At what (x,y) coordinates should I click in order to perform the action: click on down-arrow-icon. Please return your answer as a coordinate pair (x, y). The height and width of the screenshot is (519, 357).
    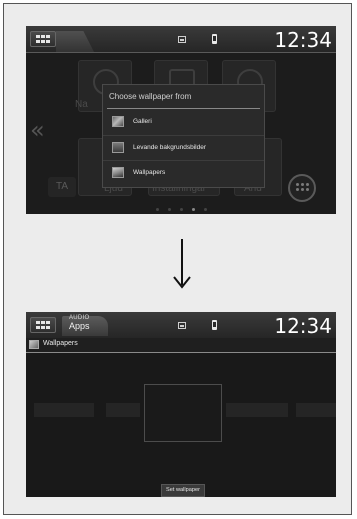
    Looking at the image, I should click on (182, 264).